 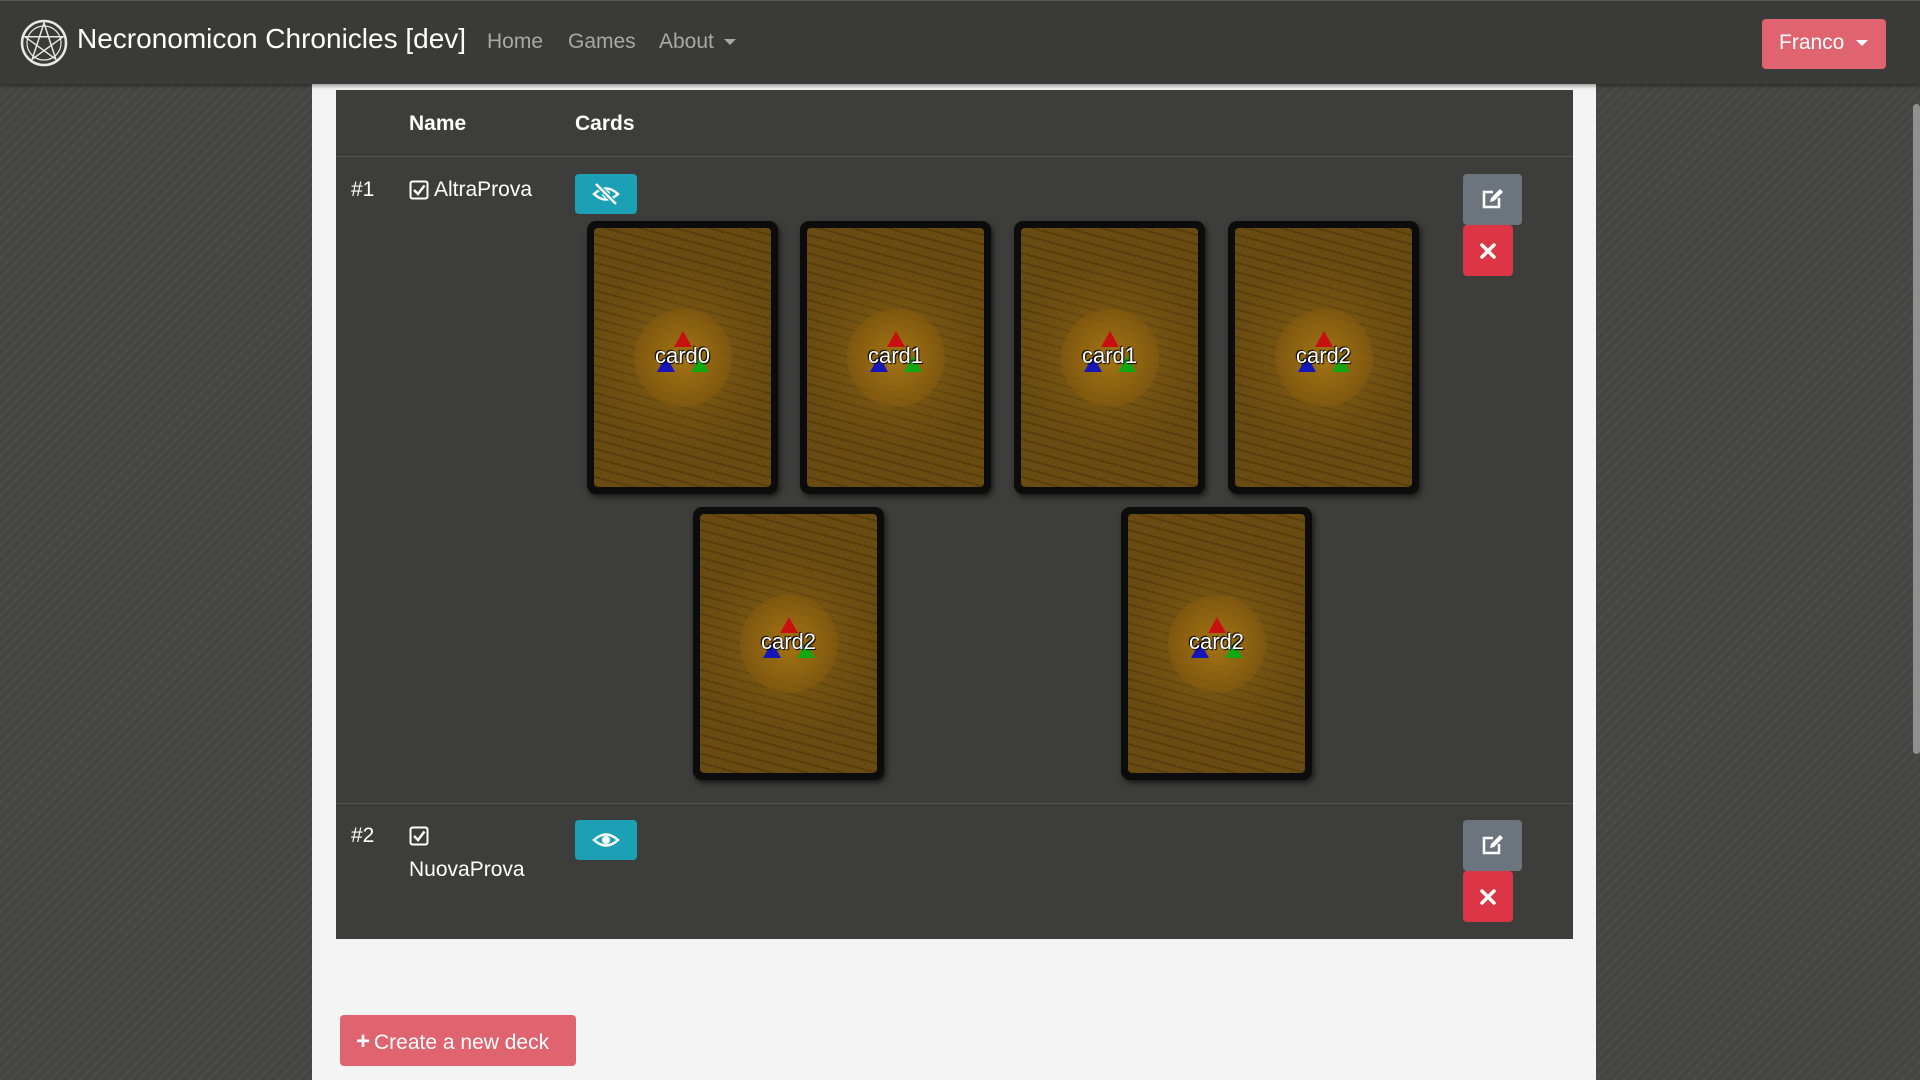 What do you see at coordinates (1812, 42) in the screenshot?
I see `user-menu-label: Franco` at bounding box center [1812, 42].